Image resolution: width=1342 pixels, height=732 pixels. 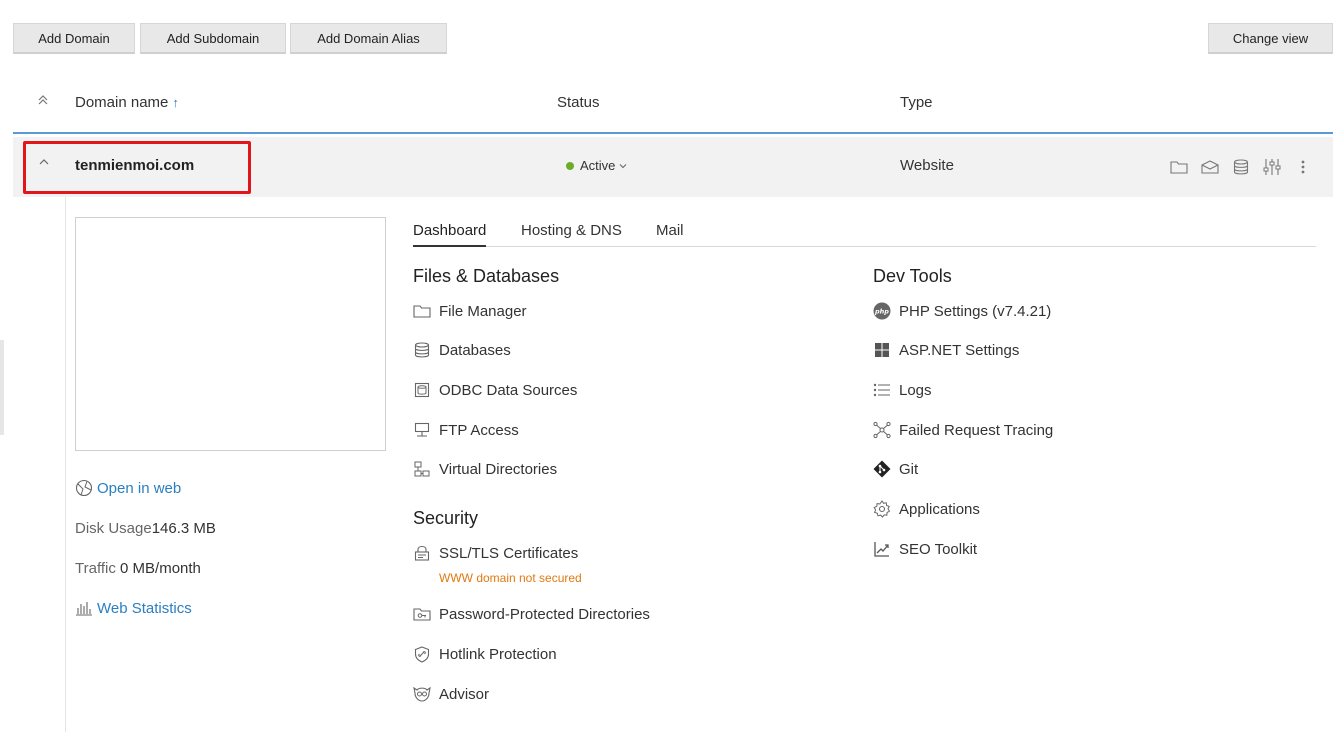 What do you see at coordinates (175, 102) in the screenshot?
I see `sort-ascending-icon: ↑` at bounding box center [175, 102].